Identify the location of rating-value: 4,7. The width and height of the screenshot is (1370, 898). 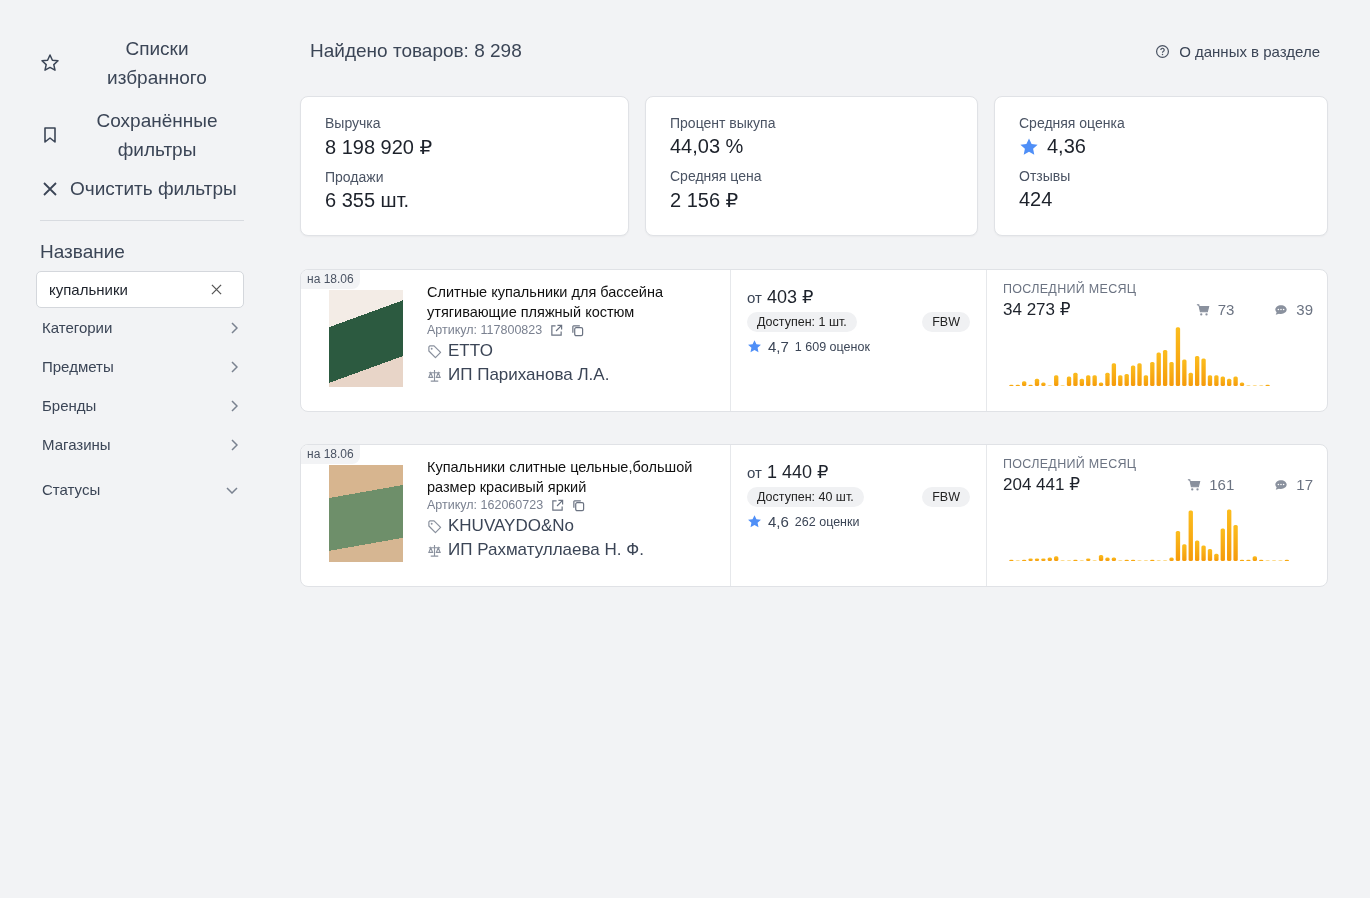
(778, 346).